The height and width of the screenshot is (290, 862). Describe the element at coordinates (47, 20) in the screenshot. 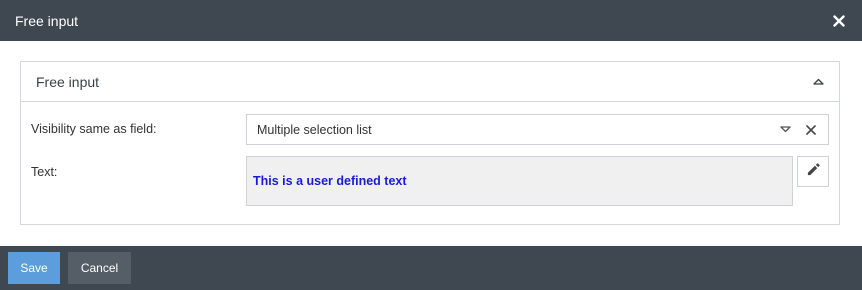

I see `dialog-title: Free input` at that location.